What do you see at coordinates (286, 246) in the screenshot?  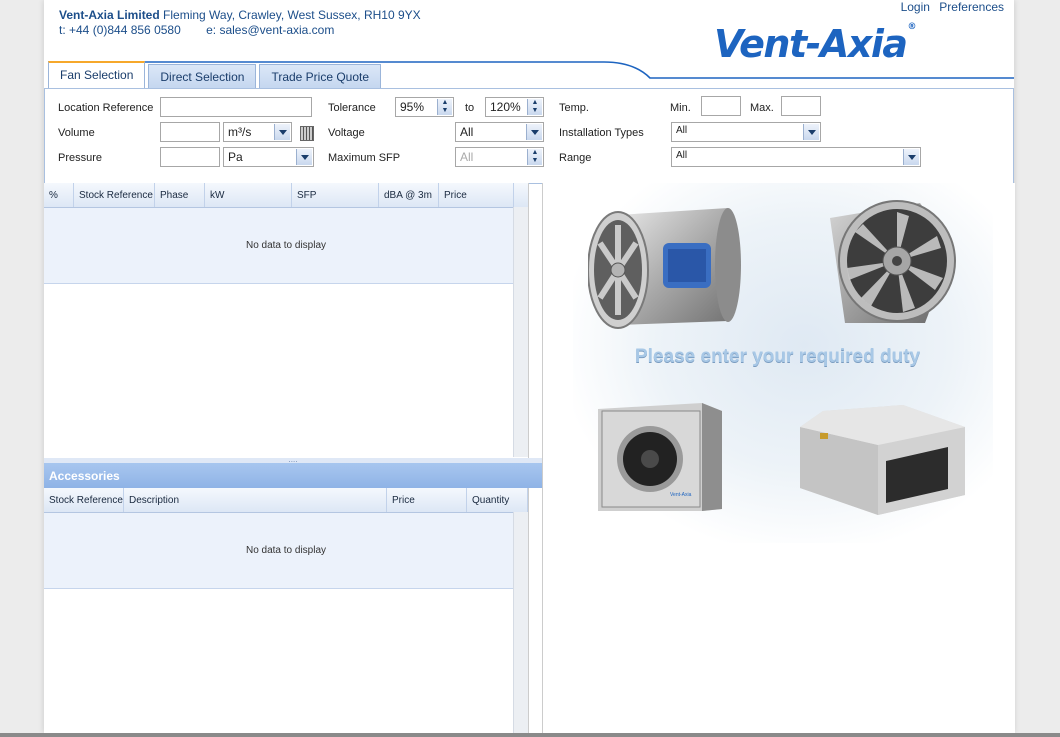 I see `results-empty-message: No data to display` at bounding box center [286, 246].